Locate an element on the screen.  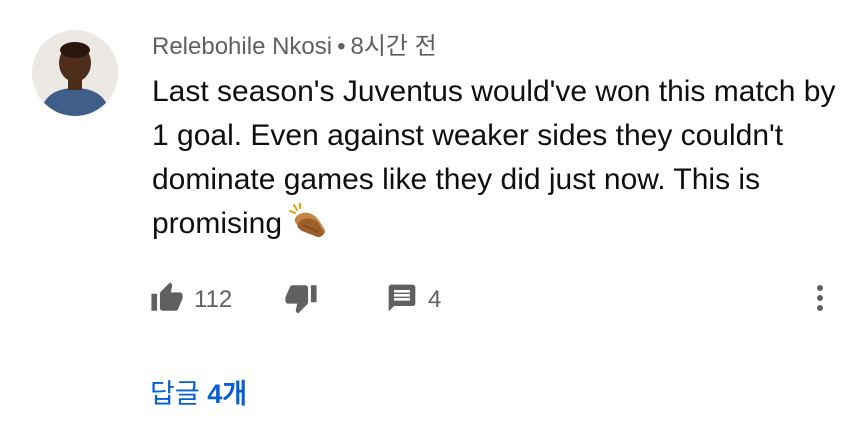
view-replies-link: 답글 4개 is located at coordinates (198, 394).